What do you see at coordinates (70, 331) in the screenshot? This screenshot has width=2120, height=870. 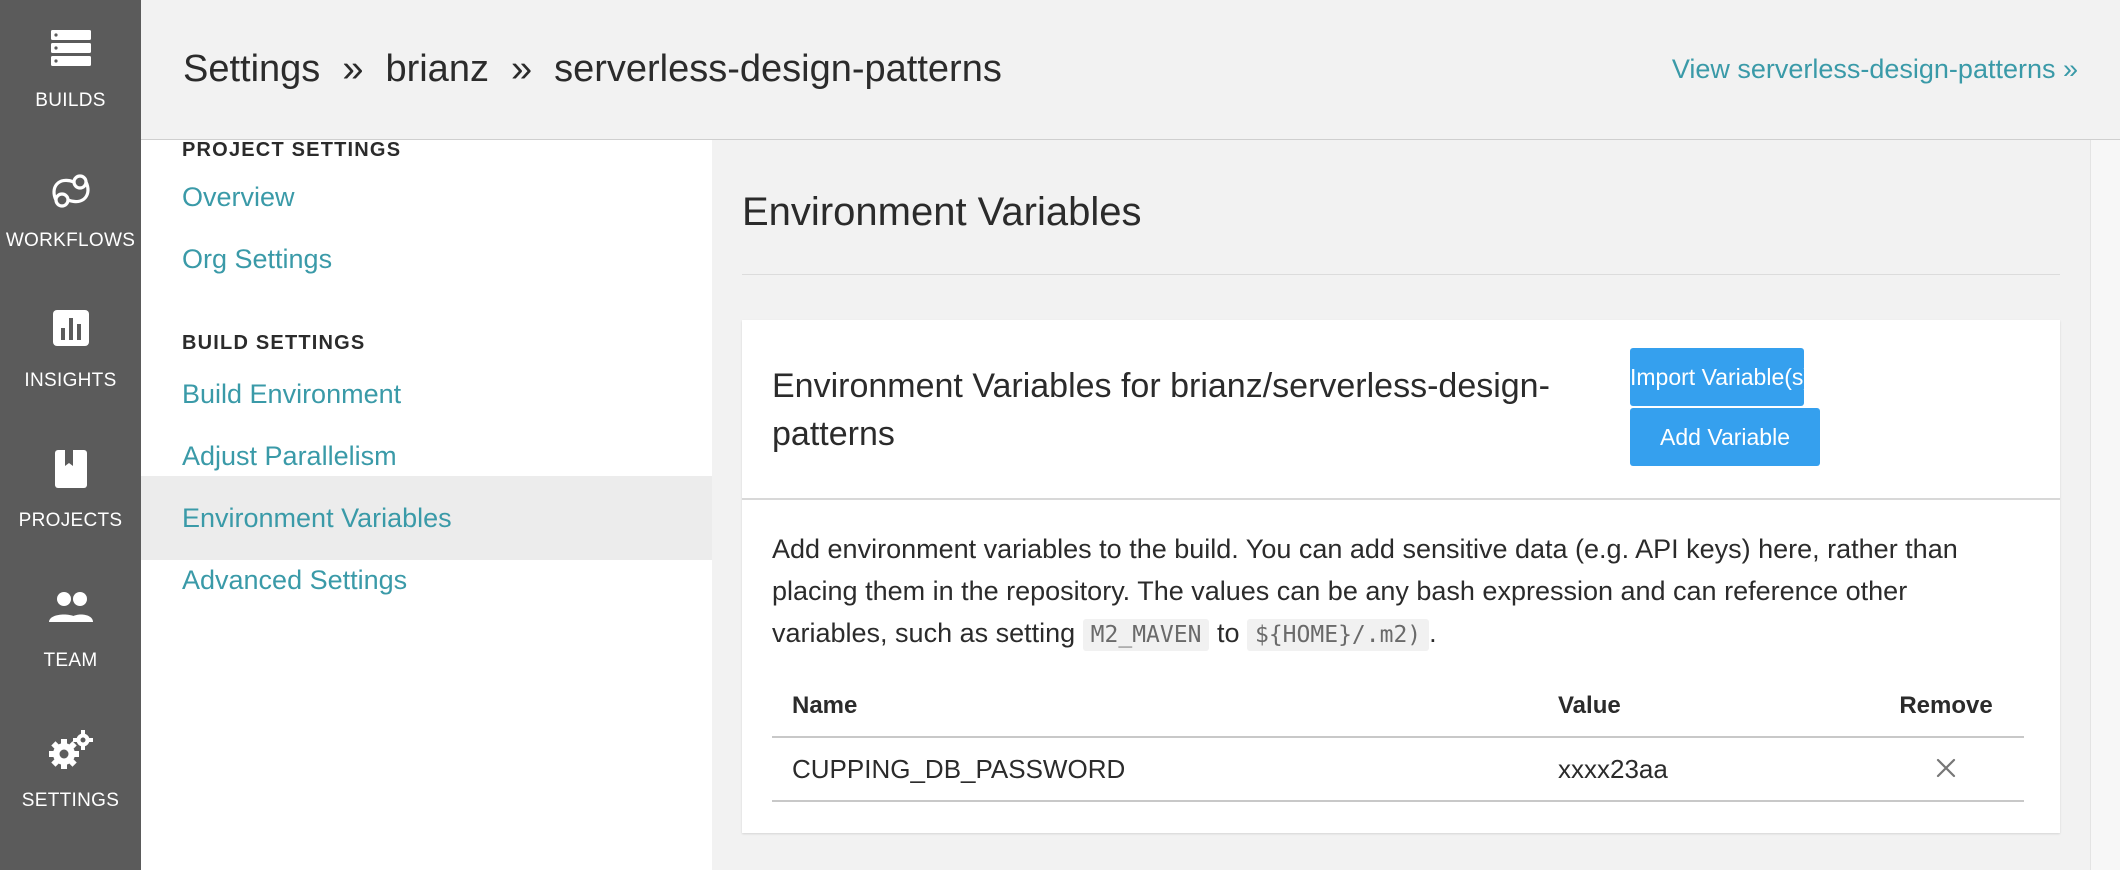 I see `insights-icon` at bounding box center [70, 331].